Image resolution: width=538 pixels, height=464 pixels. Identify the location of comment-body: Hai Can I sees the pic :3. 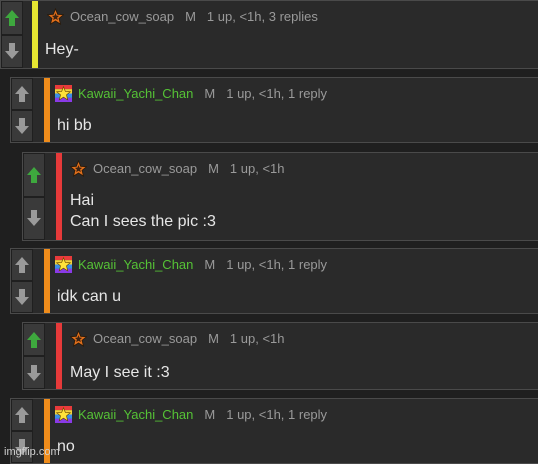
(143, 211).